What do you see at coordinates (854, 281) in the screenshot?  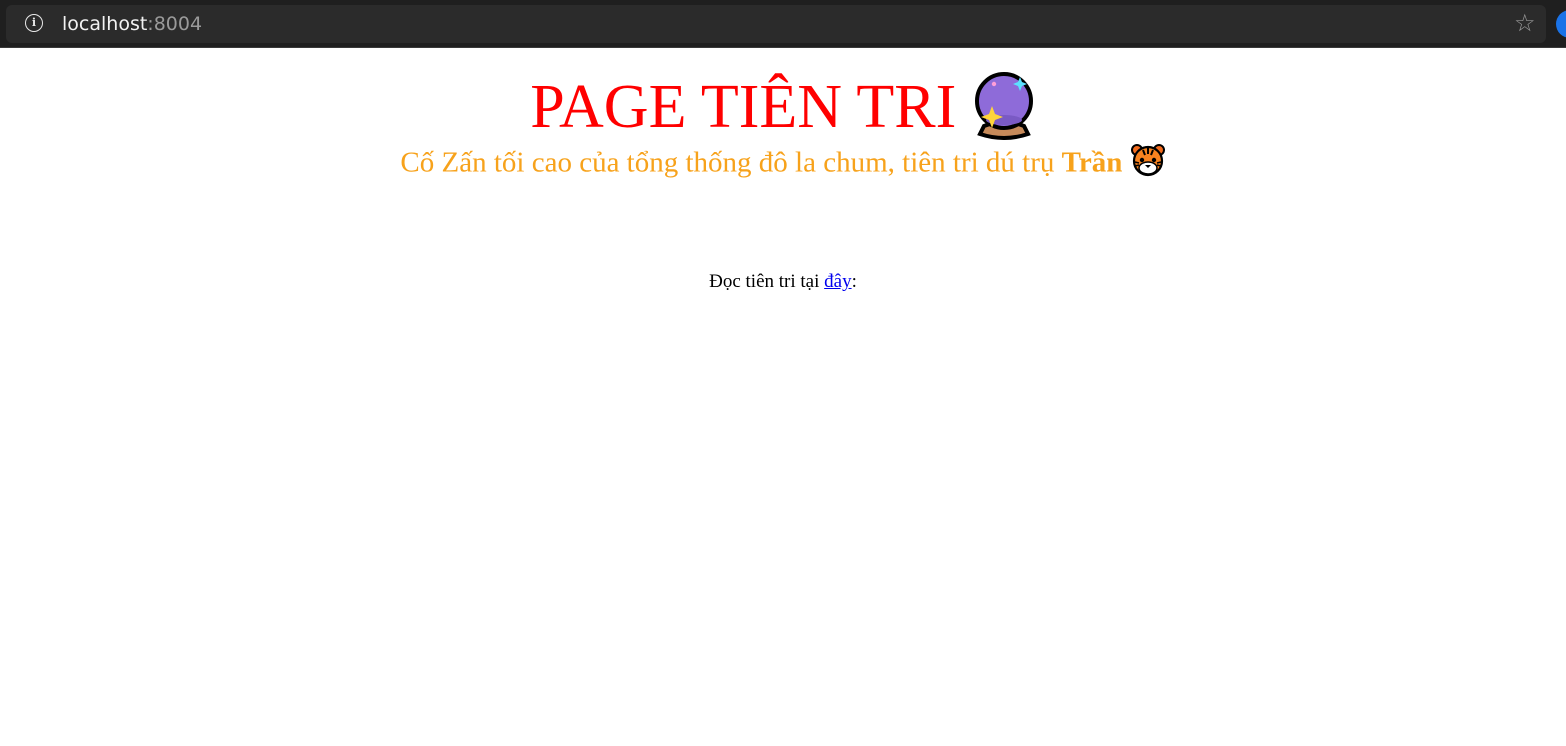 I see `read-suffix-text: :` at bounding box center [854, 281].